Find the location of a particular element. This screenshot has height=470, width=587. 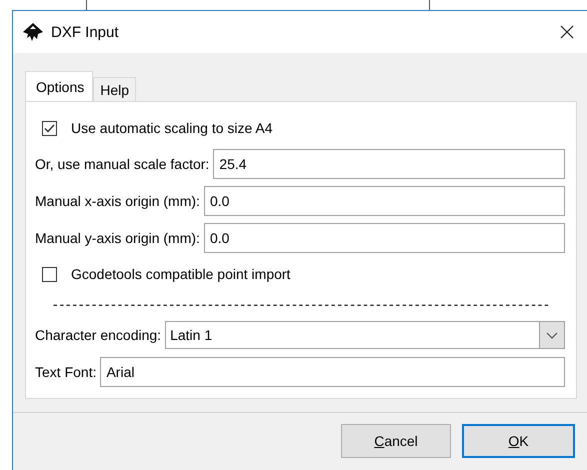

close-icon is located at coordinates (567, 32).